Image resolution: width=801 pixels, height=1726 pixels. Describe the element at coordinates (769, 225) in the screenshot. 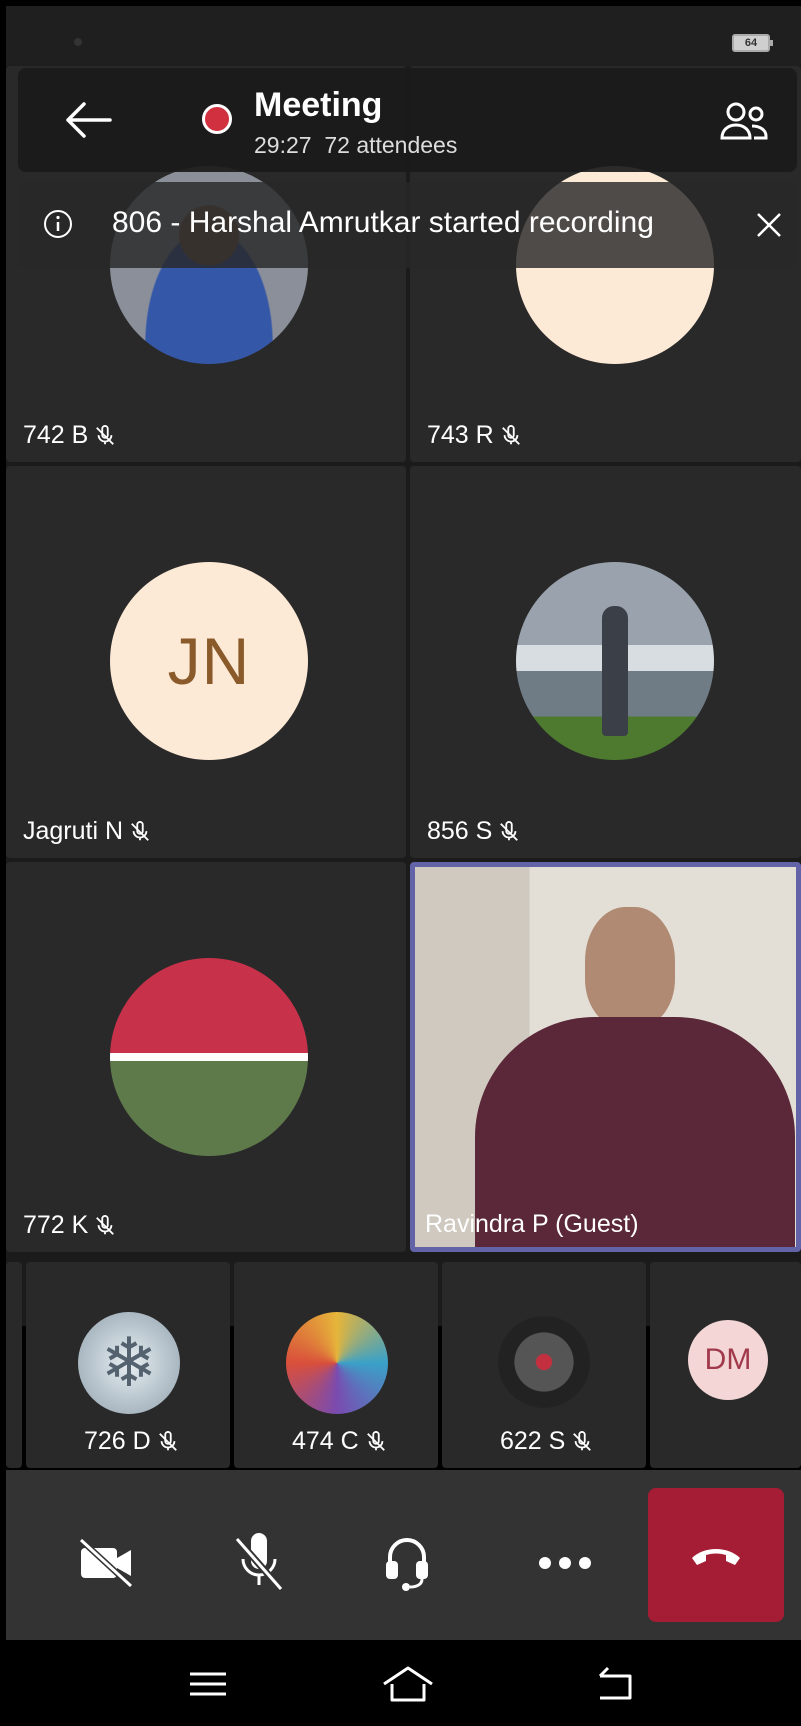

I see `close-icon` at that location.